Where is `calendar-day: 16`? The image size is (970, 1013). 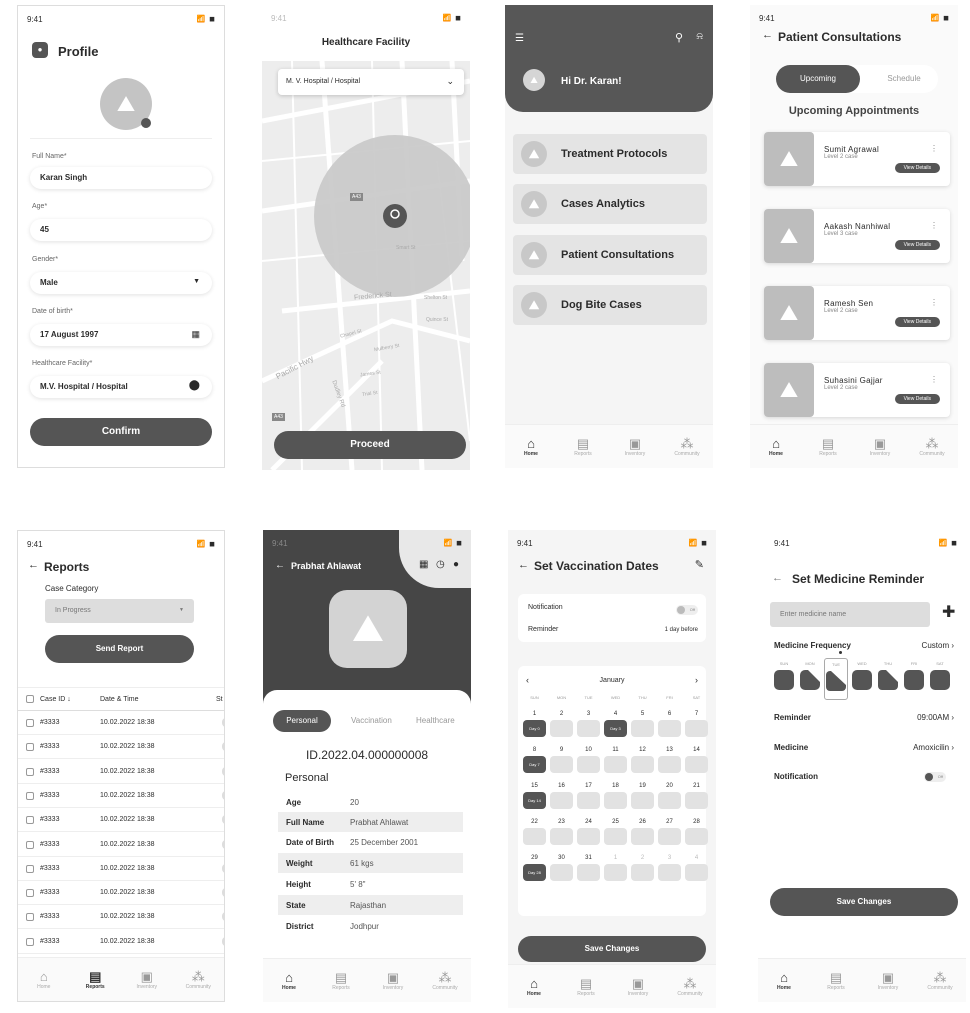
calendar-day: 16 is located at coordinates (561, 798).